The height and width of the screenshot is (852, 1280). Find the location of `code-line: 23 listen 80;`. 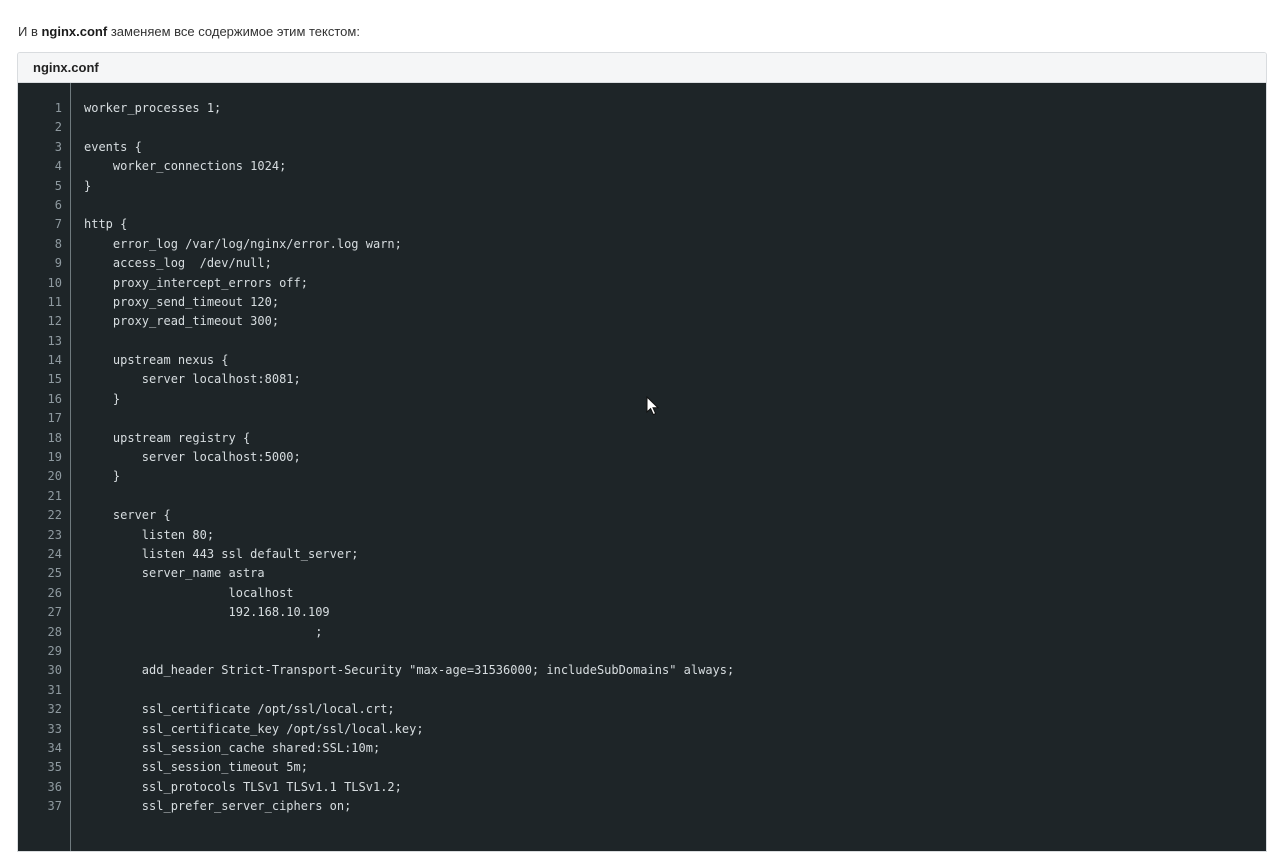

code-line: 23 listen 80; is located at coordinates (642, 535).